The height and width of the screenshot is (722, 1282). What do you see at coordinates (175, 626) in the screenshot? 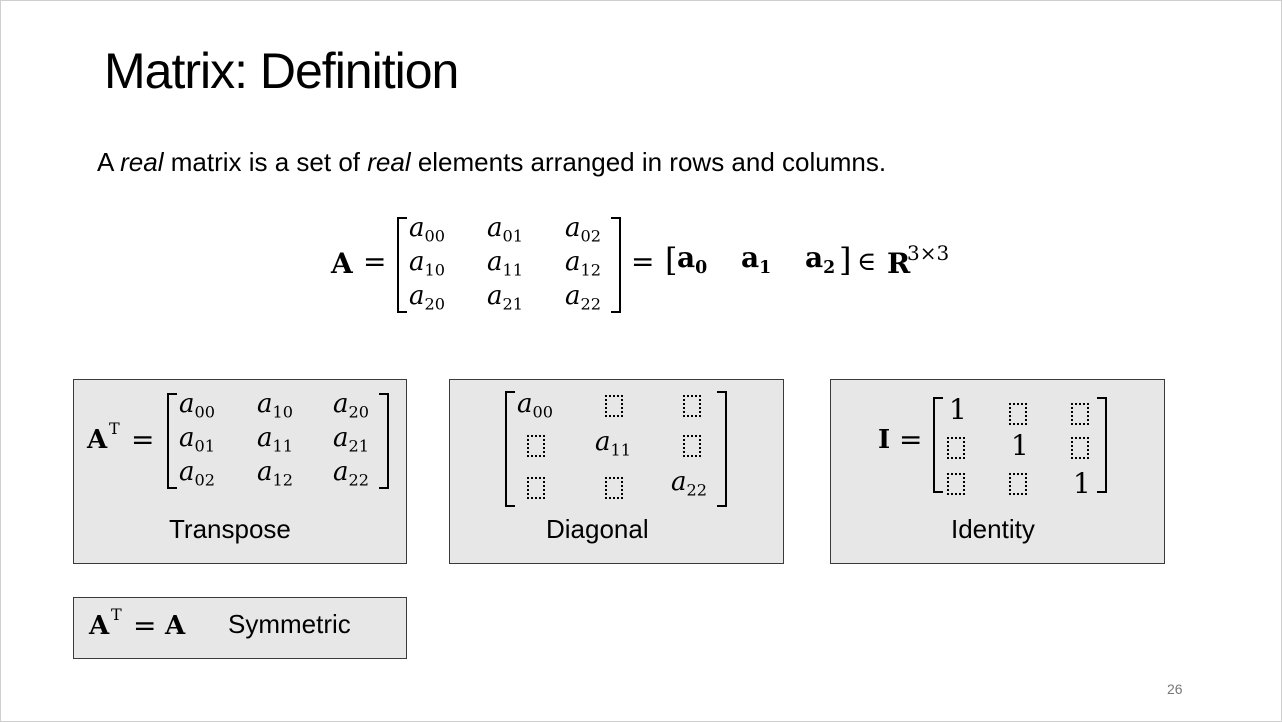
I see `symmetric-rhs: A` at bounding box center [175, 626].